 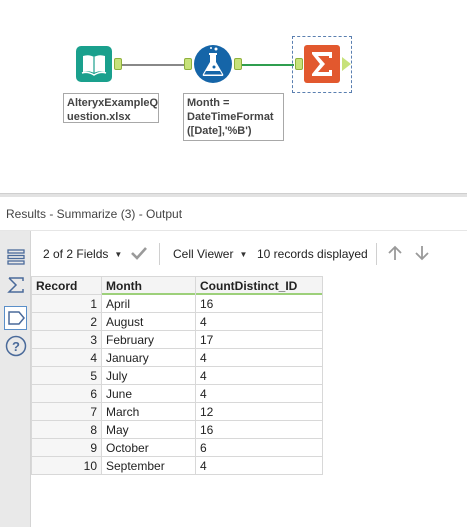 What do you see at coordinates (259, 411) in the screenshot?
I see `count-cell: 12` at bounding box center [259, 411].